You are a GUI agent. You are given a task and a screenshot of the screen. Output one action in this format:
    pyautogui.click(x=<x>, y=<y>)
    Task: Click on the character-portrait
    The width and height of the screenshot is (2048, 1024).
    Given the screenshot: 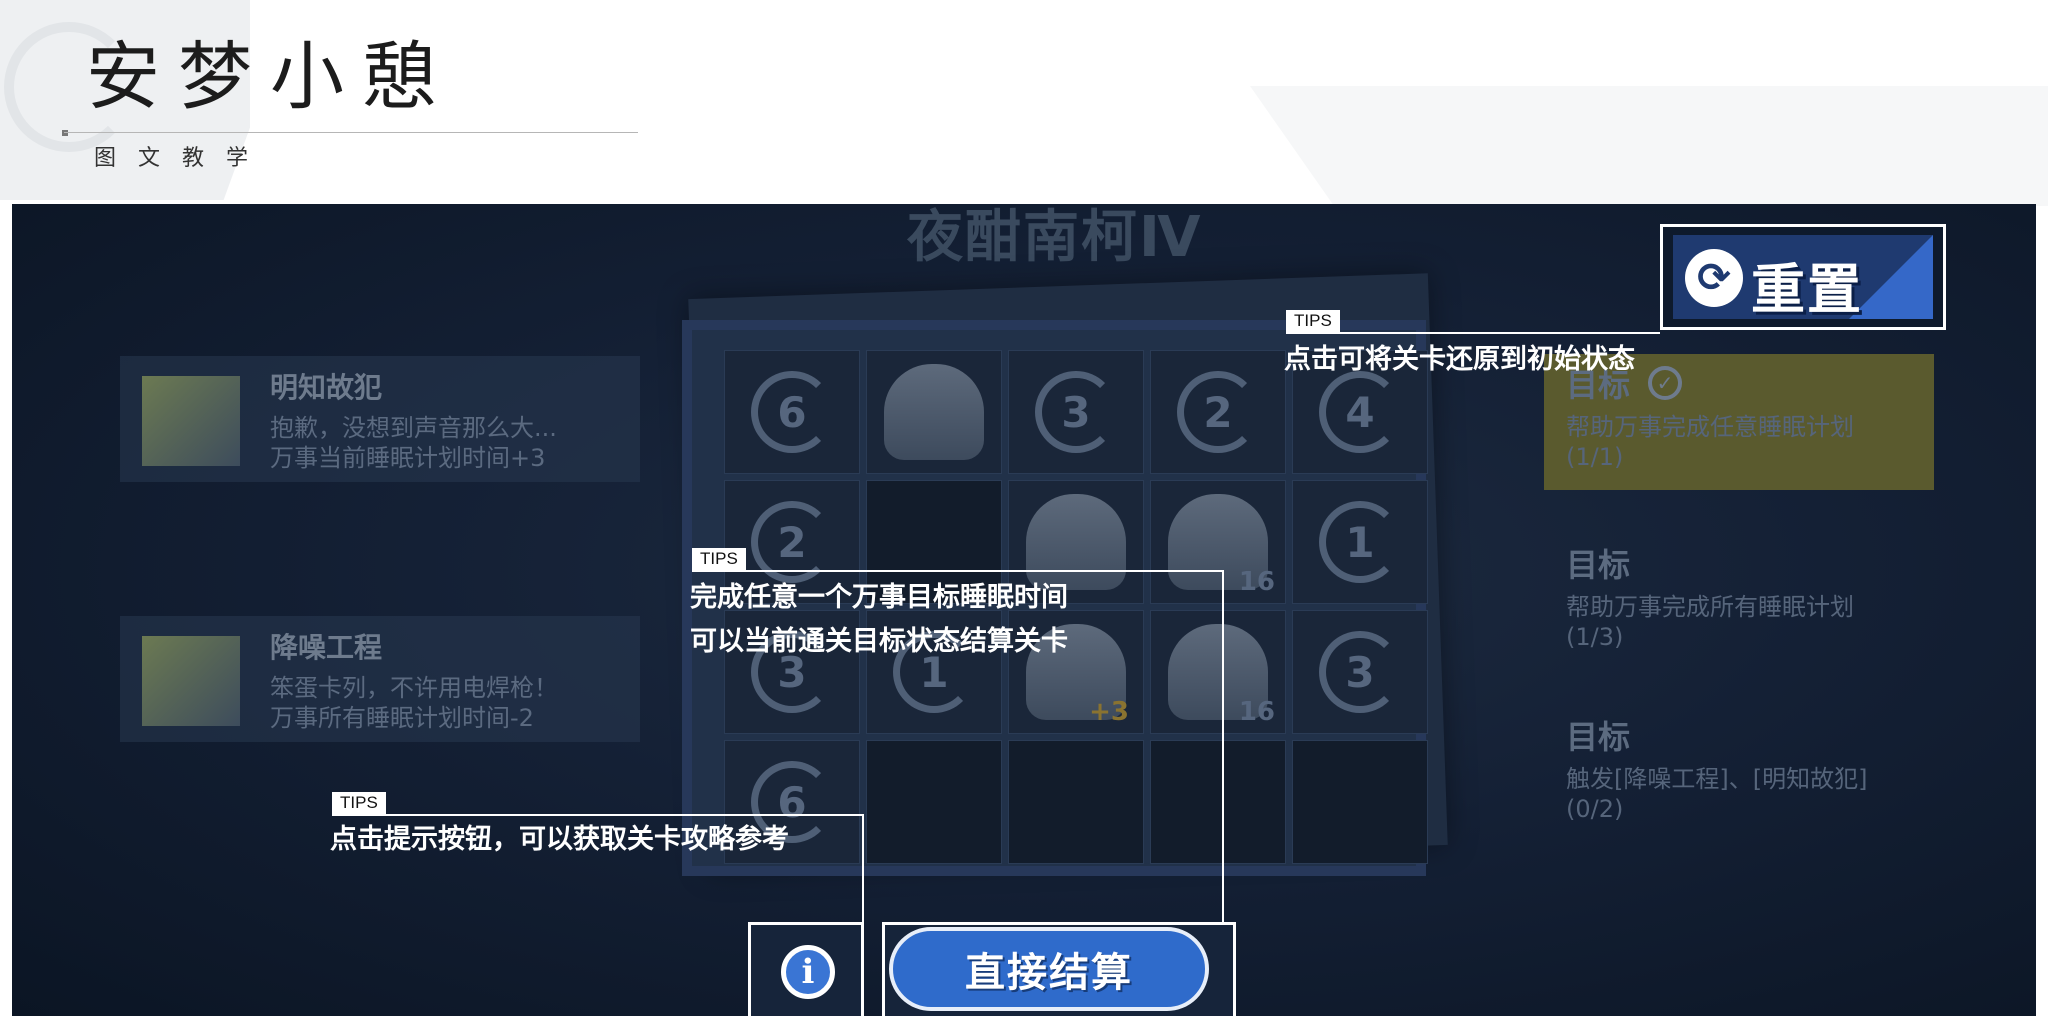 What is the action you would take?
    pyautogui.click(x=934, y=412)
    